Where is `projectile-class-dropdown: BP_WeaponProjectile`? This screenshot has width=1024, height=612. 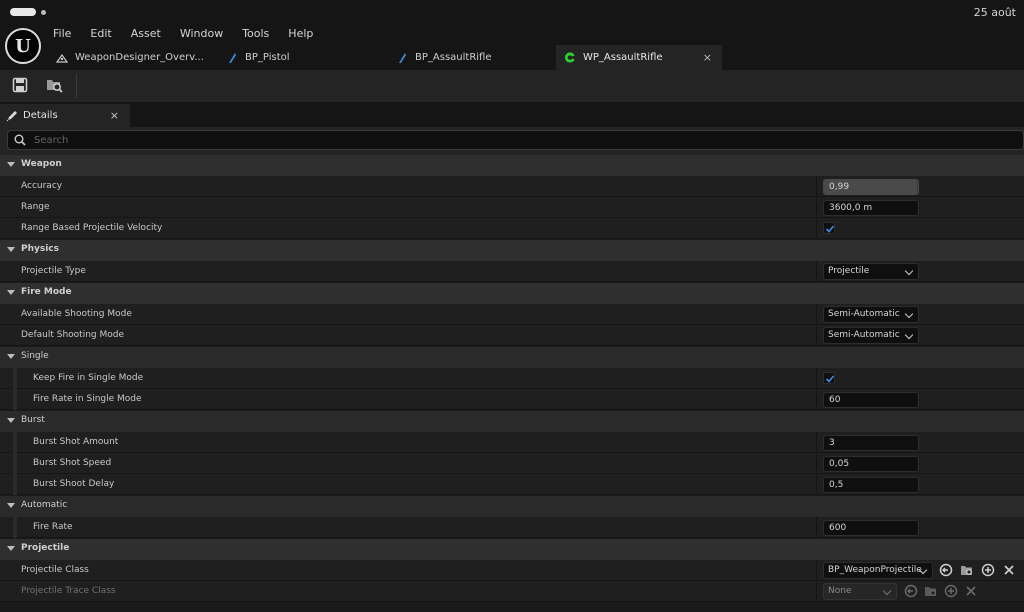
projectile-class-dropdown: BP_WeaponProjectile is located at coordinates (878, 570).